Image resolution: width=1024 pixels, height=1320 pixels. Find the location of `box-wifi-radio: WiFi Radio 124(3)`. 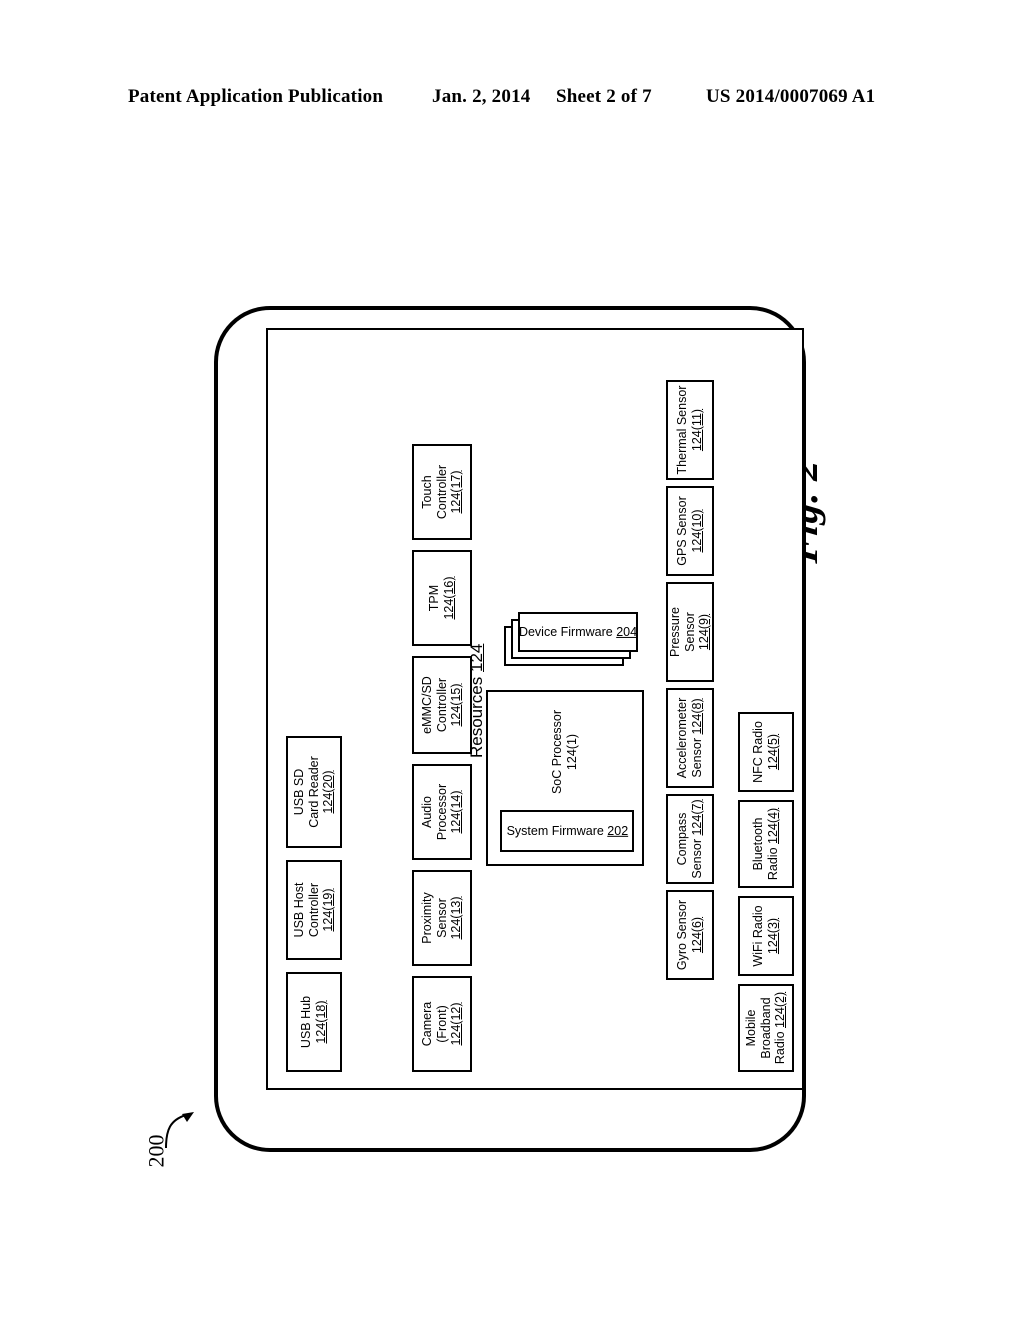

box-wifi-radio: WiFi Radio 124(3) is located at coordinates (766, 936).